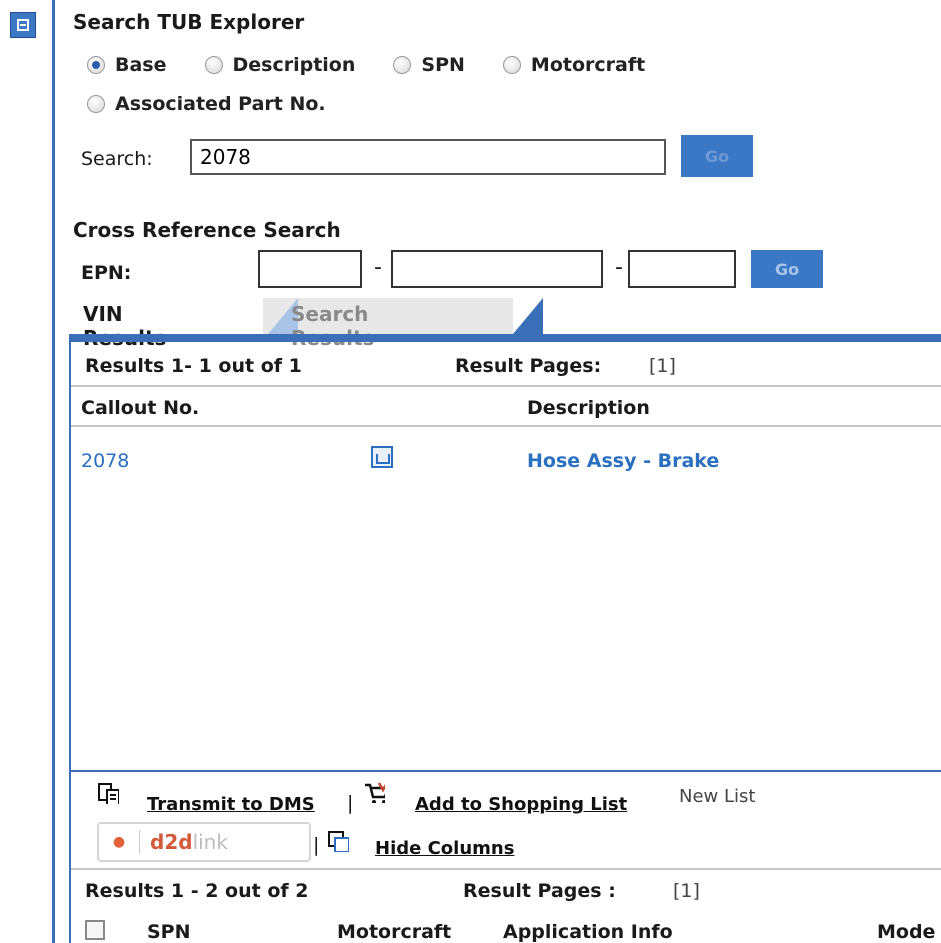 The image size is (941, 943). I want to click on result-pages-link: [1], so click(662, 366).